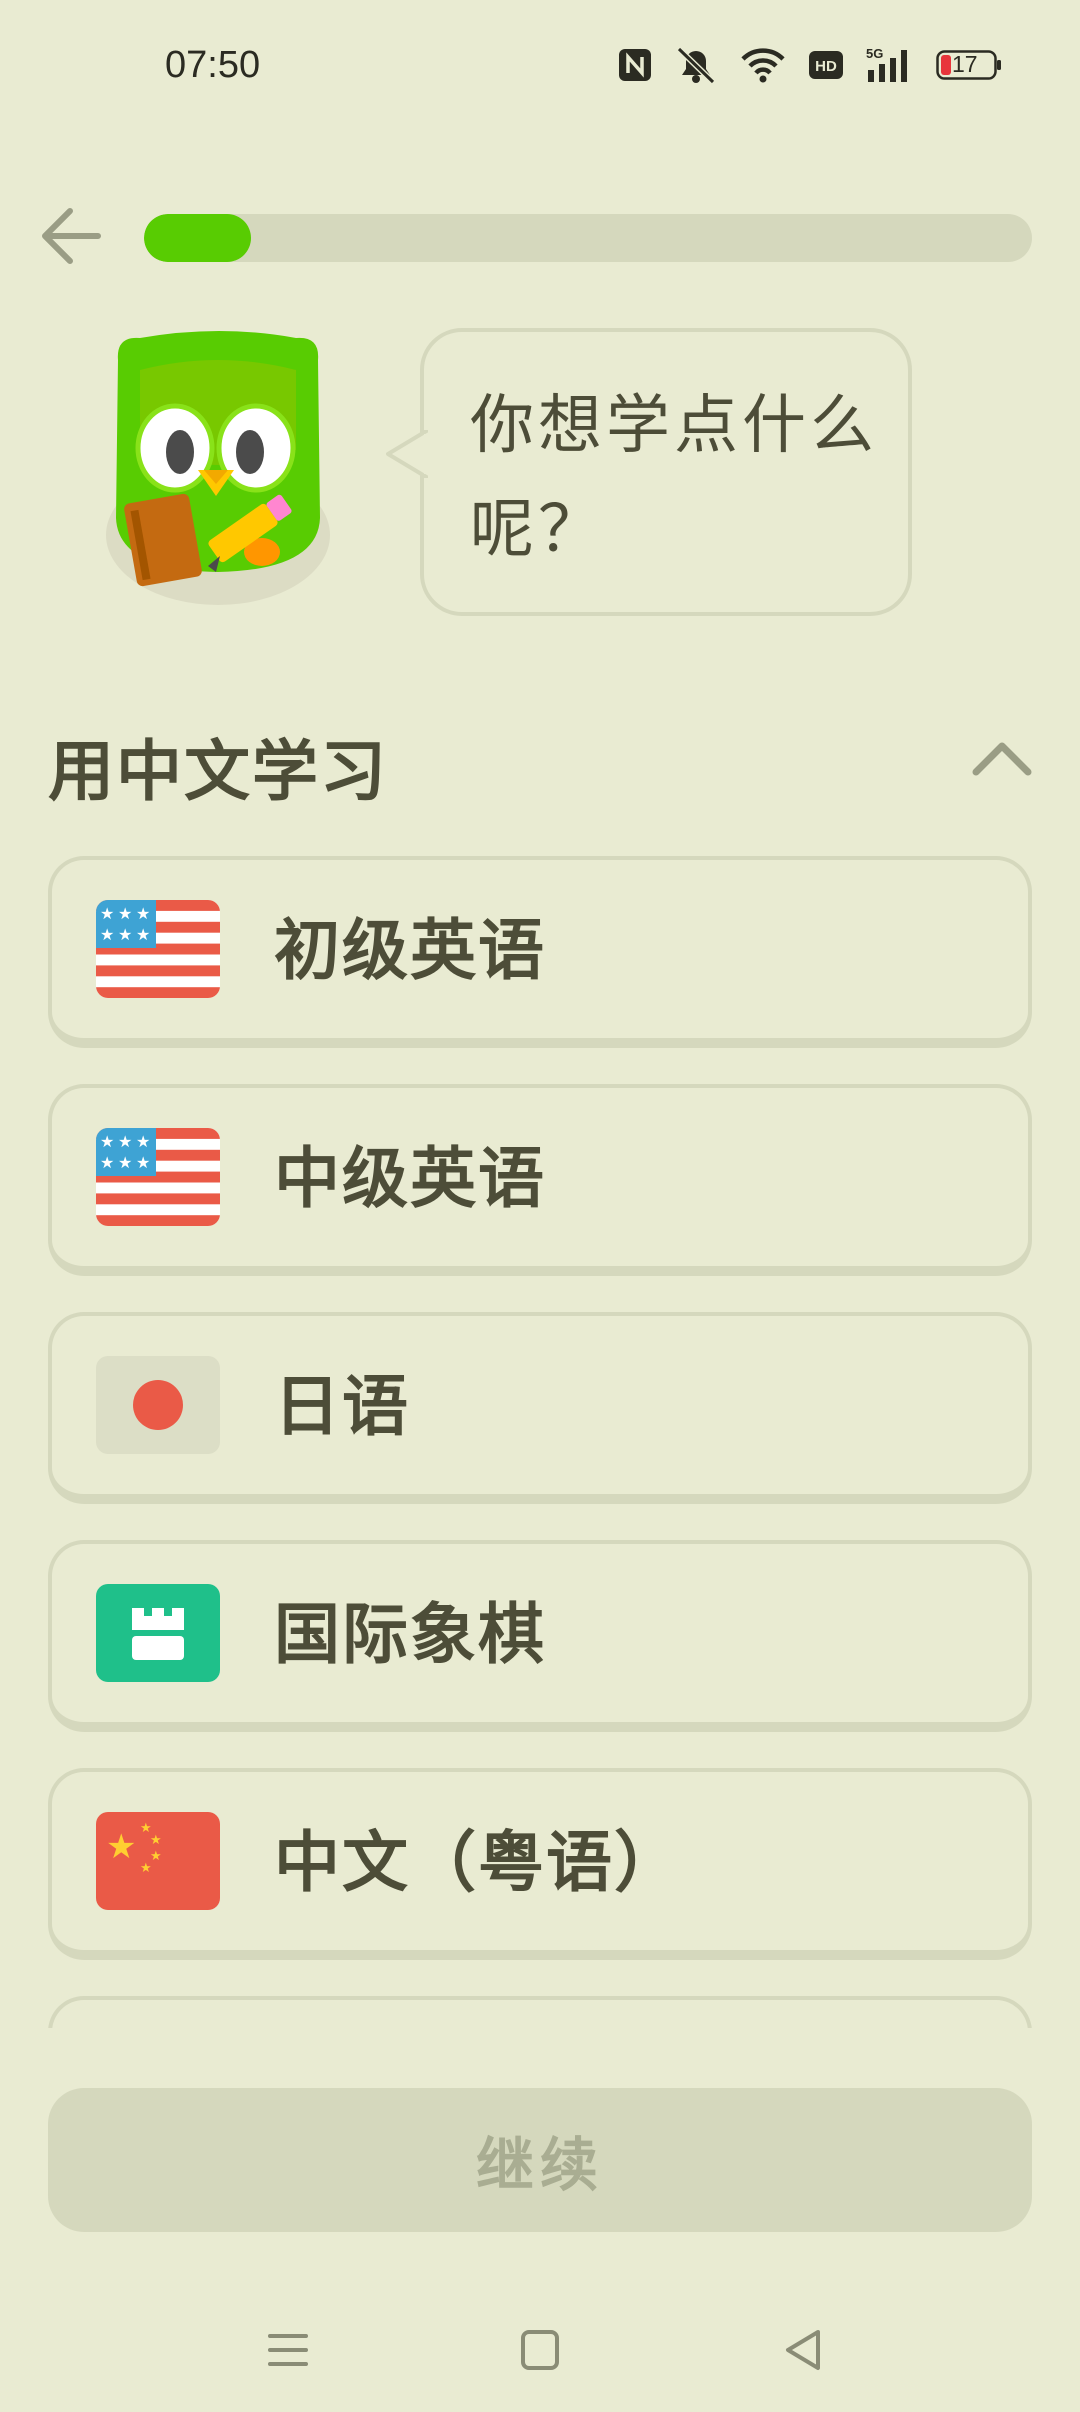 This screenshot has width=1080, height=2412. I want to click on back-button, so click(71, 236).